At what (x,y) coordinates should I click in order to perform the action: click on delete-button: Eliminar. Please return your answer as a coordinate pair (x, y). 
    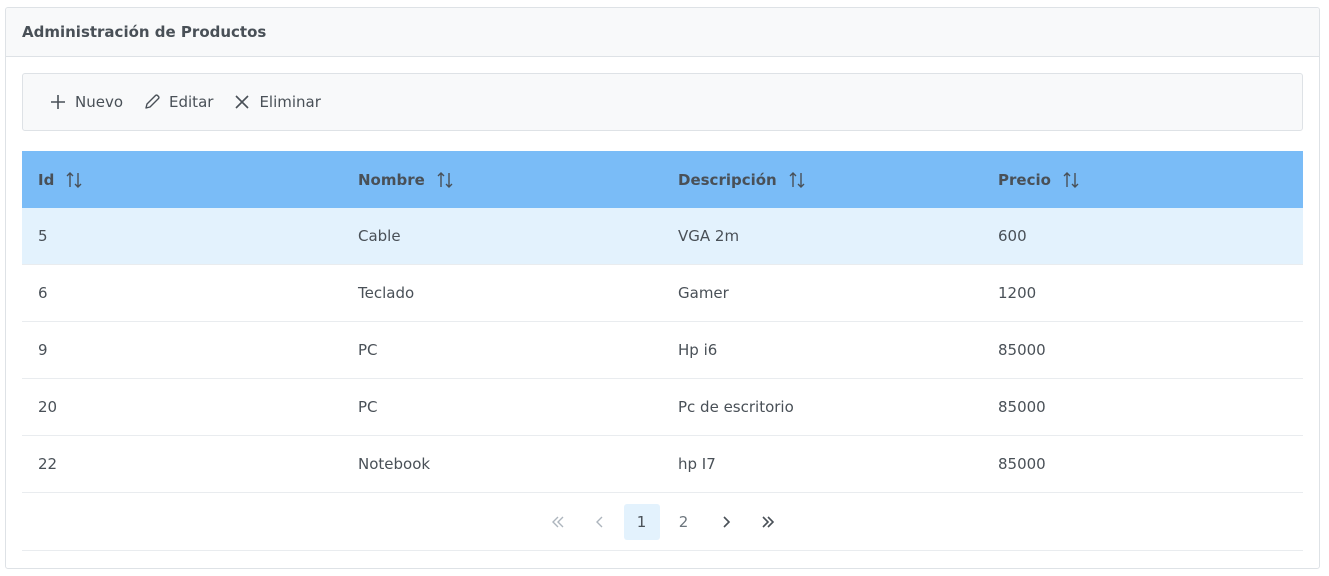
    Looking at the image, I should click on (276, 102).